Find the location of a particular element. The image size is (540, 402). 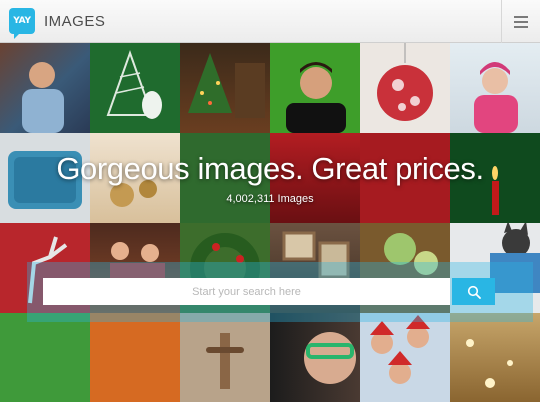

menu-button is located at coordinates (520, 21).